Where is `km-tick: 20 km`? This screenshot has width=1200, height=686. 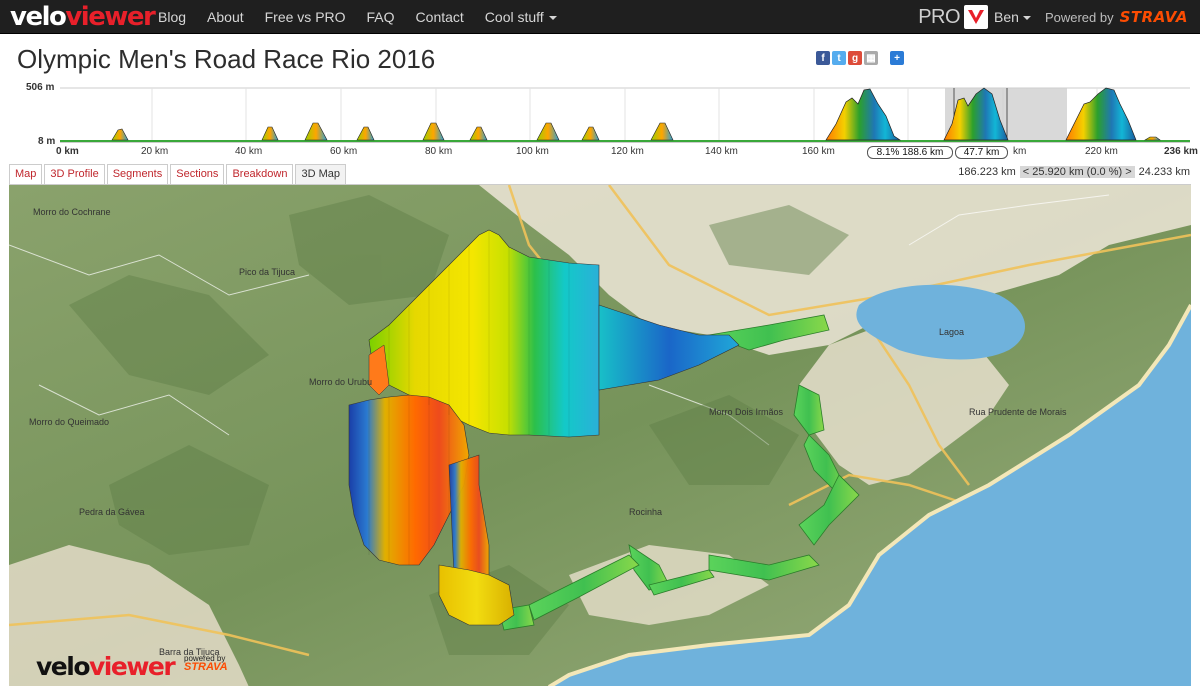
km-tick: 20 km is located at coordinates (155, 151).